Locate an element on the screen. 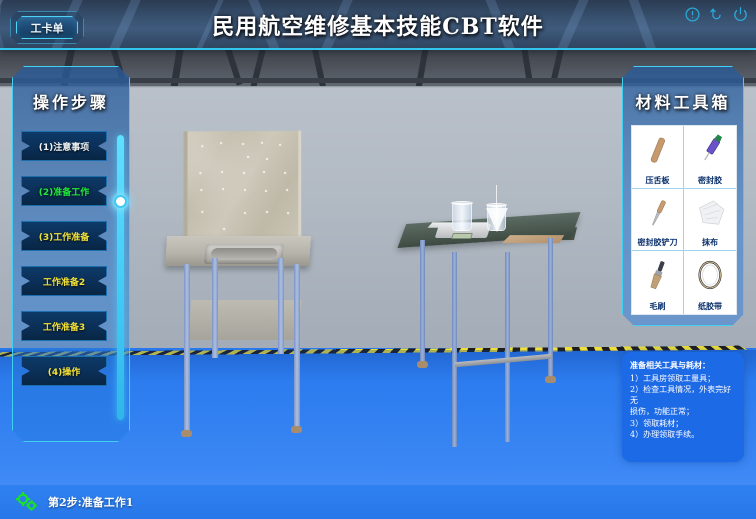 This screenshot has height=519, width=756. tool-item-brush: 毛刷 is located at coordinates (658, 282).